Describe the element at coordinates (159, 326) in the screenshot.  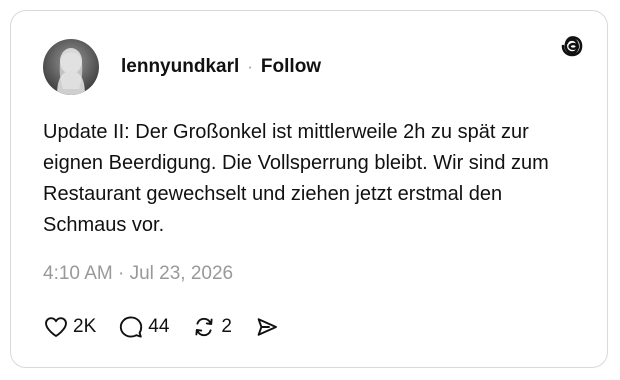
I see `reply-count: 44` at that location.